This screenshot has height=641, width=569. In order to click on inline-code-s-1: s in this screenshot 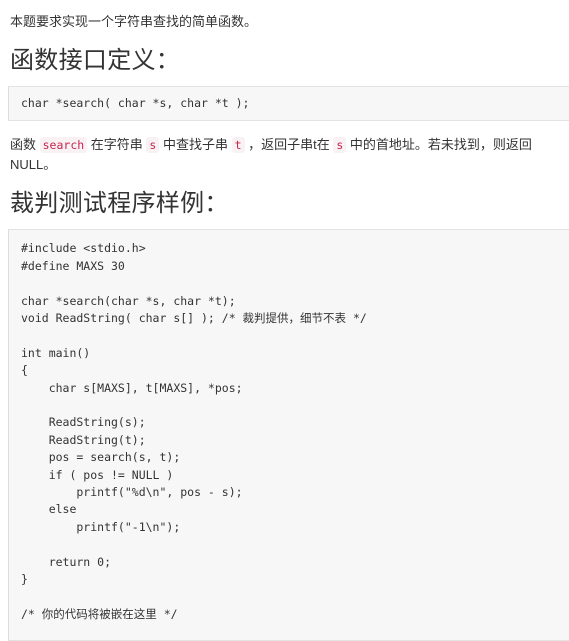, I will do `click(153, 145)`.